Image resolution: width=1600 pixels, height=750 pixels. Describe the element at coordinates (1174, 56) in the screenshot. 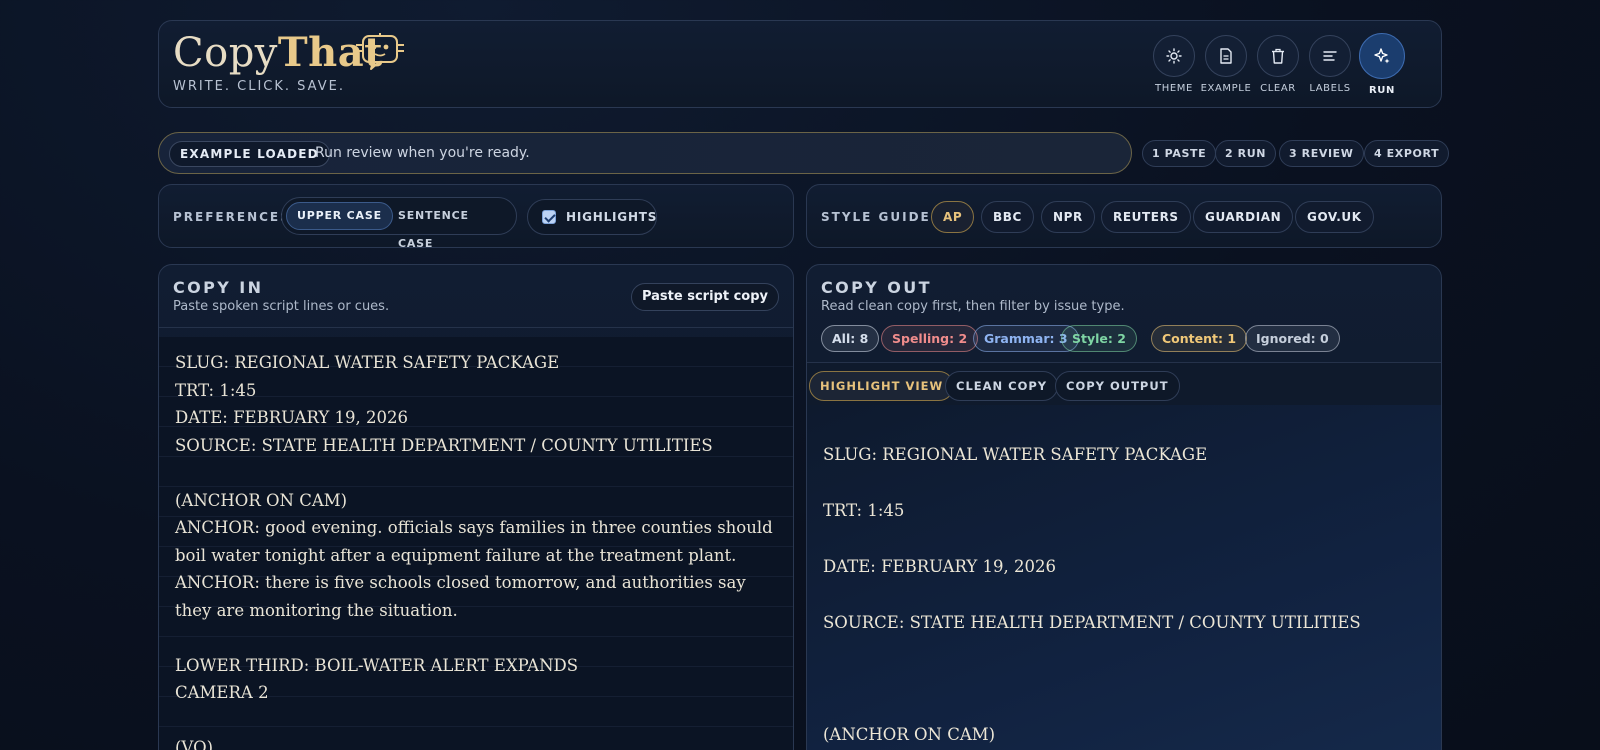

I see `sun-icon` at that location.